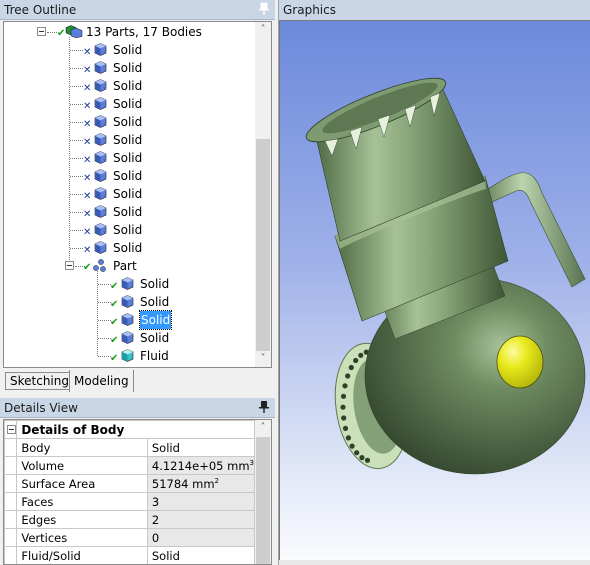  Describe the element at coordinates (154, 356) in the screenshot. I see `tree-node-label: Fluid` at that location.